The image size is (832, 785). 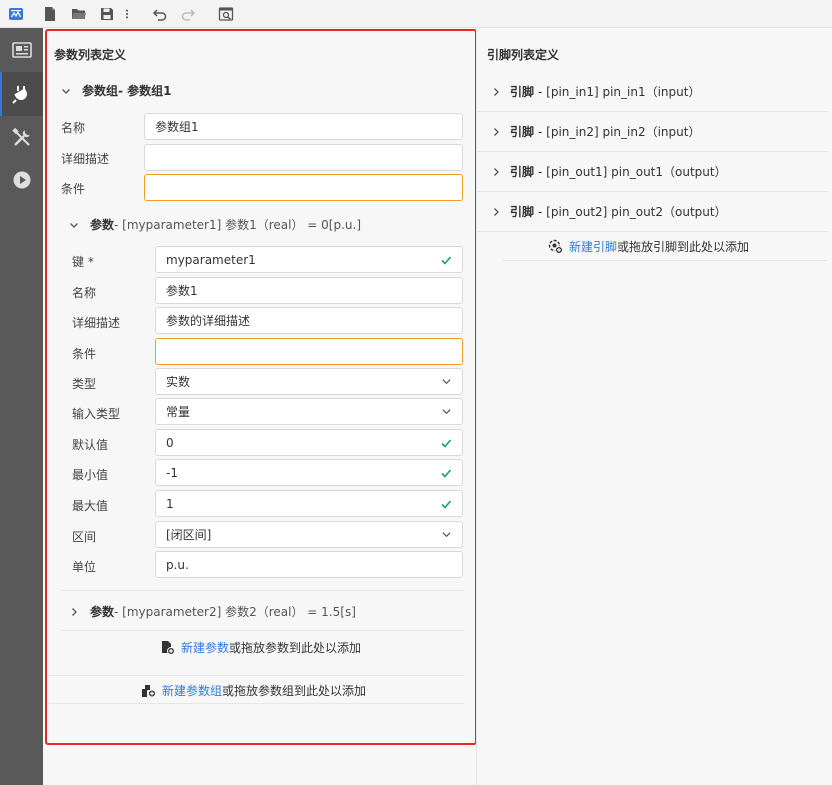 What do you see at coordinates (211, 259) in the screenshot?
I see `param-key-value: myparameter1` at bounding box center [211, 259].